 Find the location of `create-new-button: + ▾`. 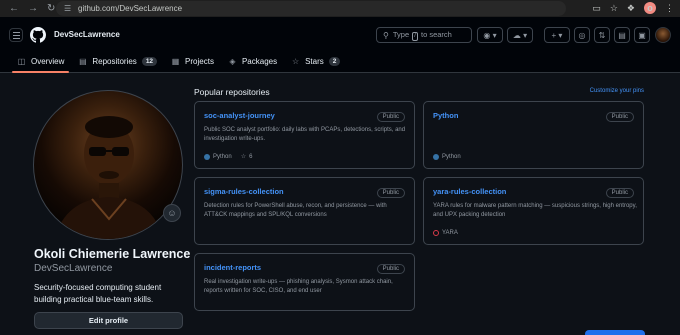

create-new-button: + ▾ is located at coordinates (557, 35).